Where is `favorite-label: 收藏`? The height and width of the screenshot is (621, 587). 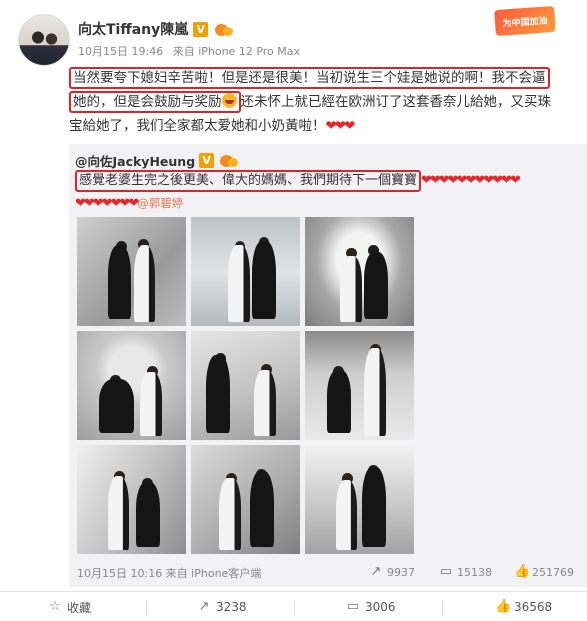
favorite-label: 收藏 is located at coordinates (79, 607).